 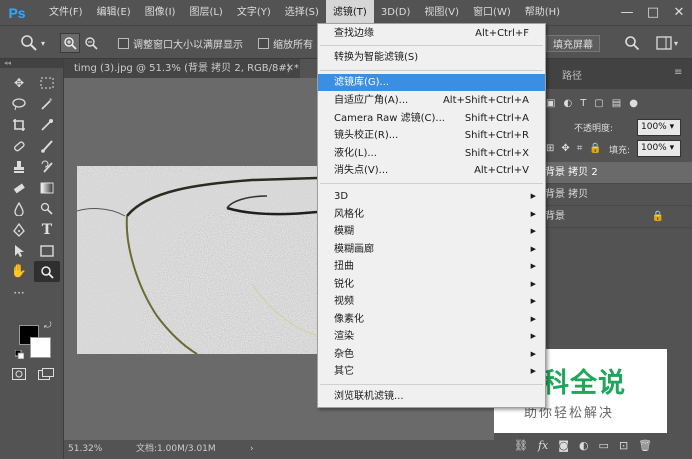 What do you see at coordinates (431, 33) in the screenshot?
I see `menu-item-find-edges: 查找边缘 Alt+Ctrl+F` at bounding box center [431, 33].